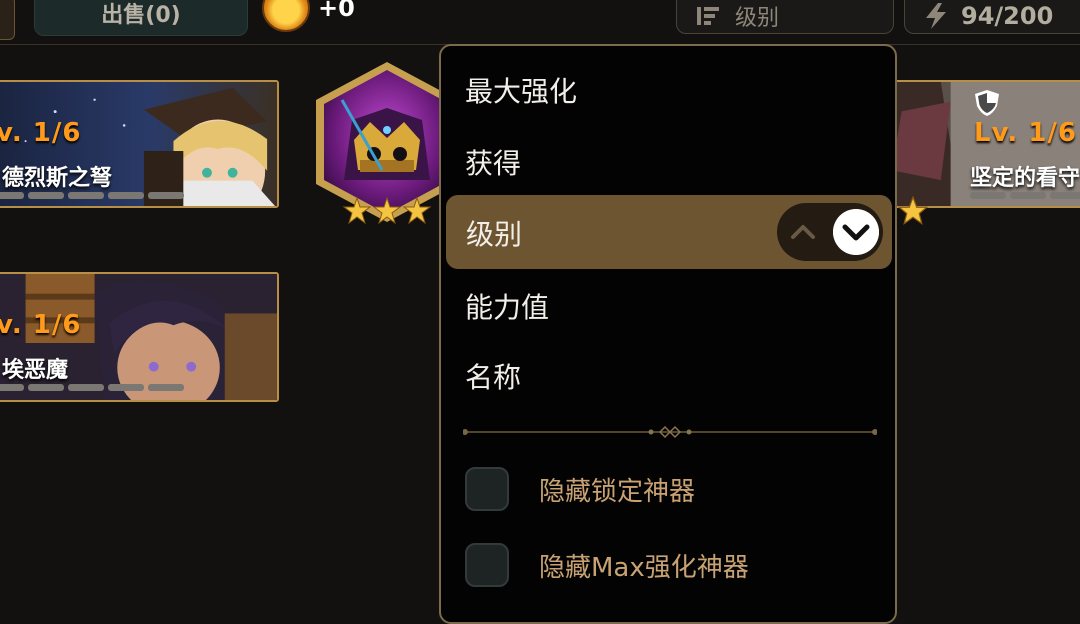 The image size is (1080, 624). I want to click on sort-option-name: 名称, so click(493, 376).